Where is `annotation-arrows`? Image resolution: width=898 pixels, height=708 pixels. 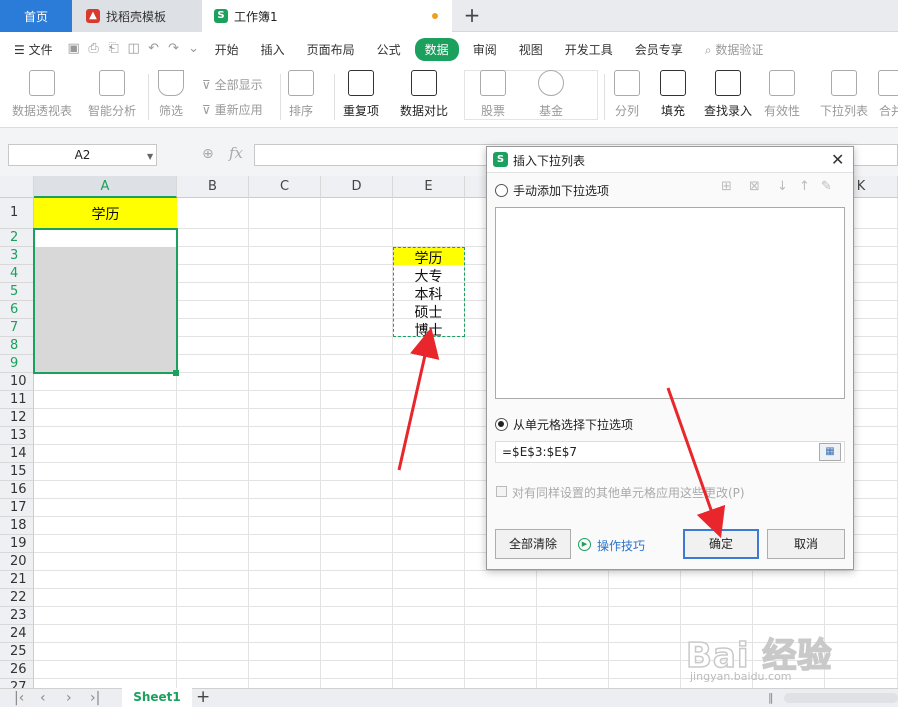
annotation-arrows is located at coordinates (561, 433).